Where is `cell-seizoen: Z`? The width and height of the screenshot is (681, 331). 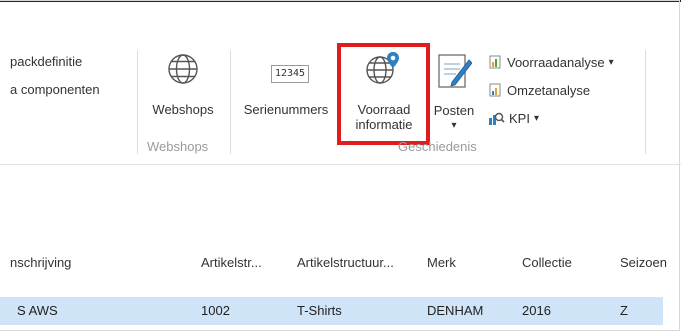 cell-seizoen: Z is located at coordinates (624, 310).